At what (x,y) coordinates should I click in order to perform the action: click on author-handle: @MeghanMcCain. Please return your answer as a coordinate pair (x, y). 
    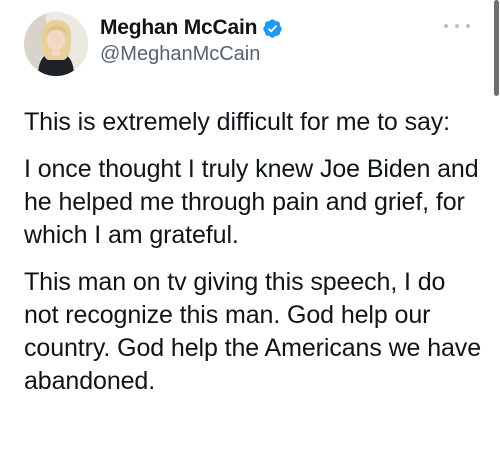
    Looking at the image, I should click on (191, 54).